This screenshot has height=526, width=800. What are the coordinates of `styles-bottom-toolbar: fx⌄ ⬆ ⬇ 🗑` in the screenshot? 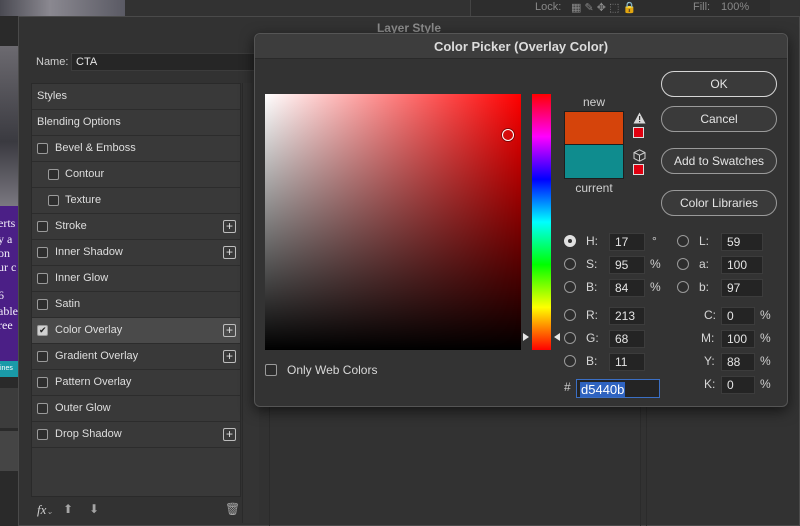 It's located at (136, 511).